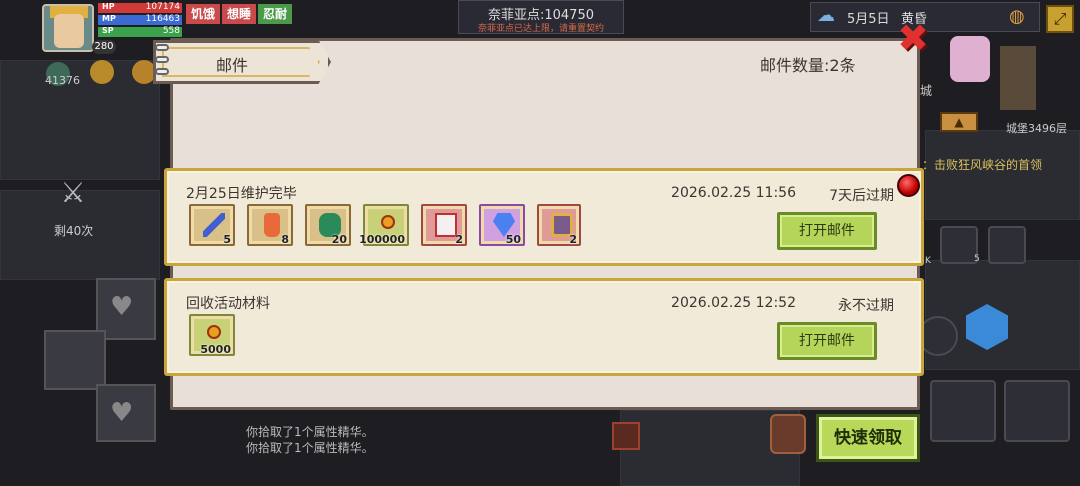  Describe the element at coordinates (868, 19) in the screenshot. I see `date-label: 5月5日` at that location.